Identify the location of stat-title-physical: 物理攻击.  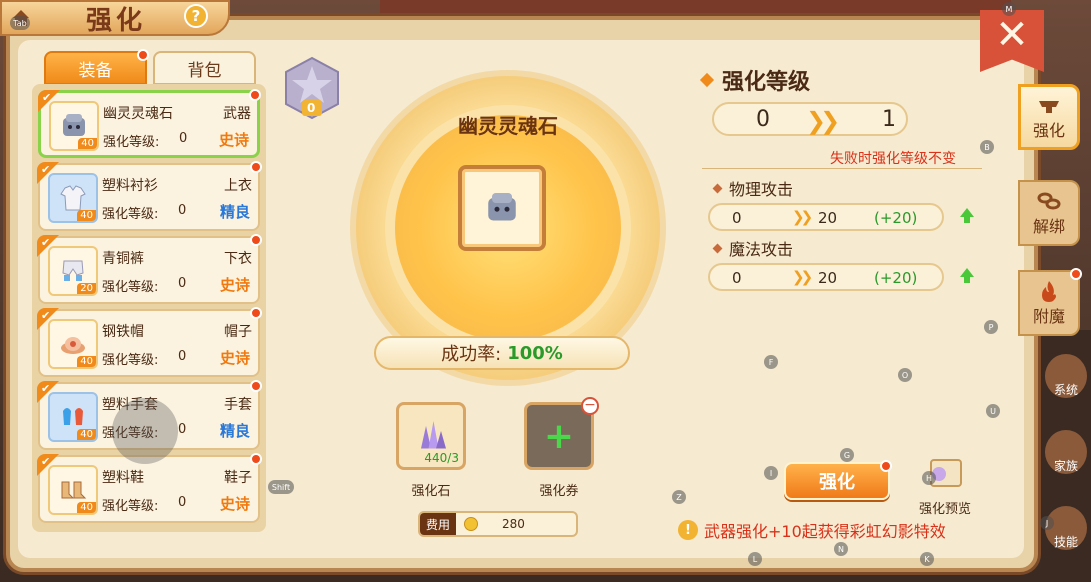
(753, 188).